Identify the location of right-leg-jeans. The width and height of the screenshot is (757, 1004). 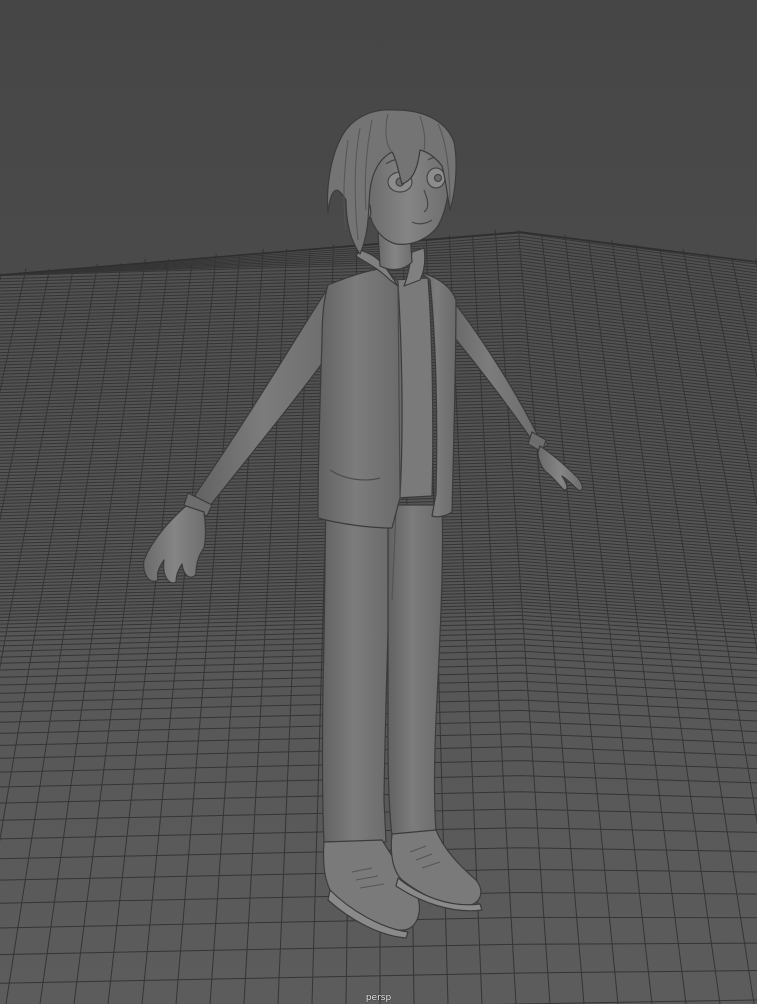
(415, 670).